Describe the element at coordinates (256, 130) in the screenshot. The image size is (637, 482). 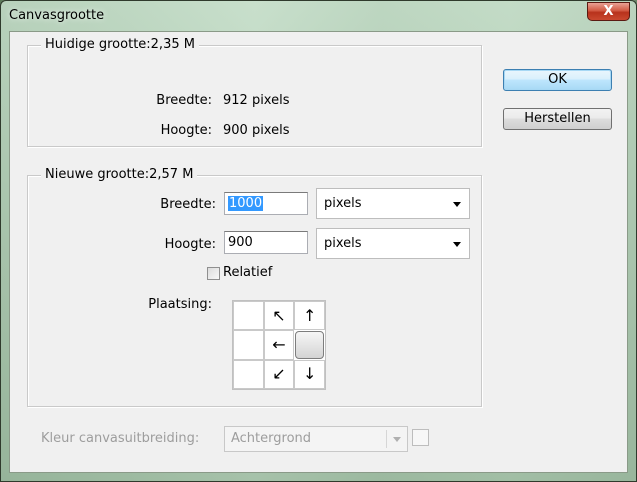
I see `current-height-value: 900 pixels` at that location.